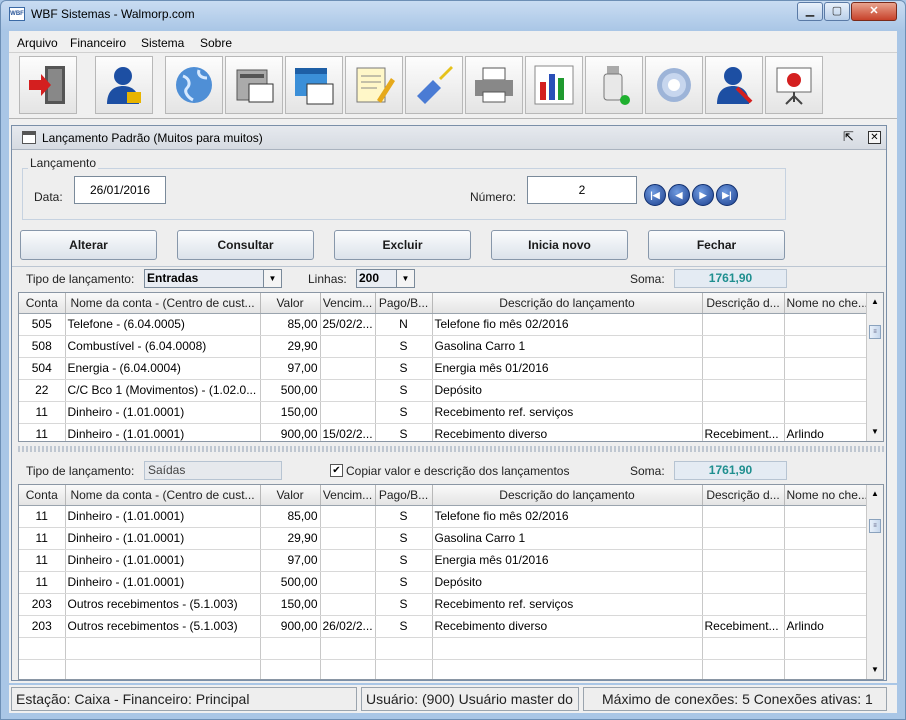 This screenshot has height=720, width=906. Describe the element at coordinates (98, 43) in the screenshot. I see `menu-financeiro: Financeiro` at that location.